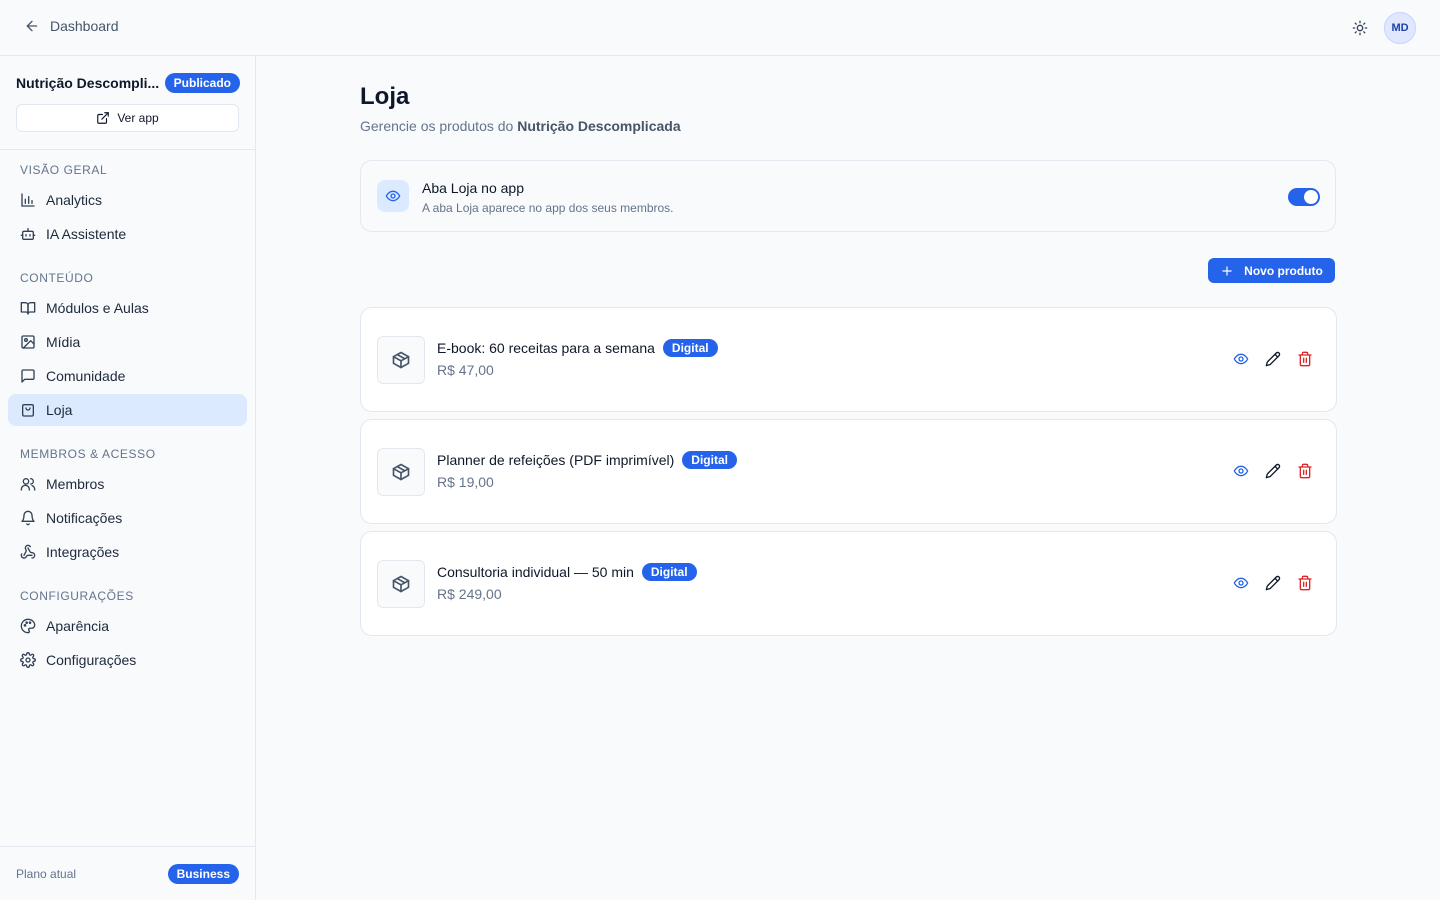  Describe the element at coordinates (1311, 197) in the screenshot. I see `toggle-knob` at that location.